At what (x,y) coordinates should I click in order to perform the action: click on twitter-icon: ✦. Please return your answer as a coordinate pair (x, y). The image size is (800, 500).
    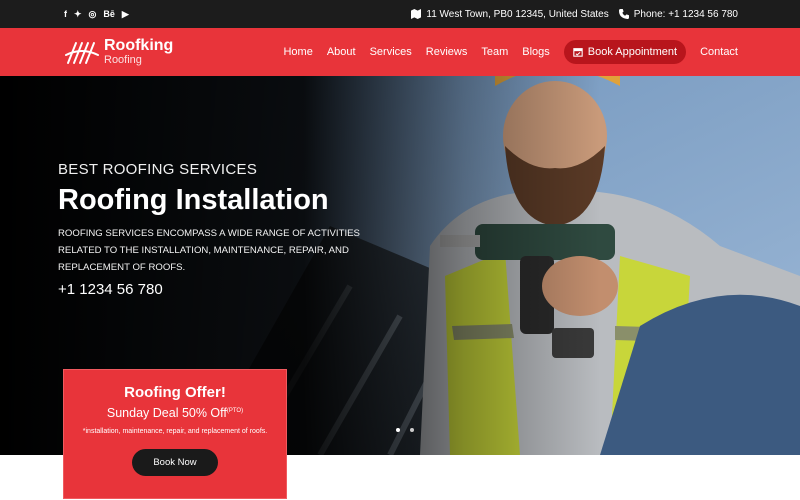
    Looking at the image, I should click on (78, 14).